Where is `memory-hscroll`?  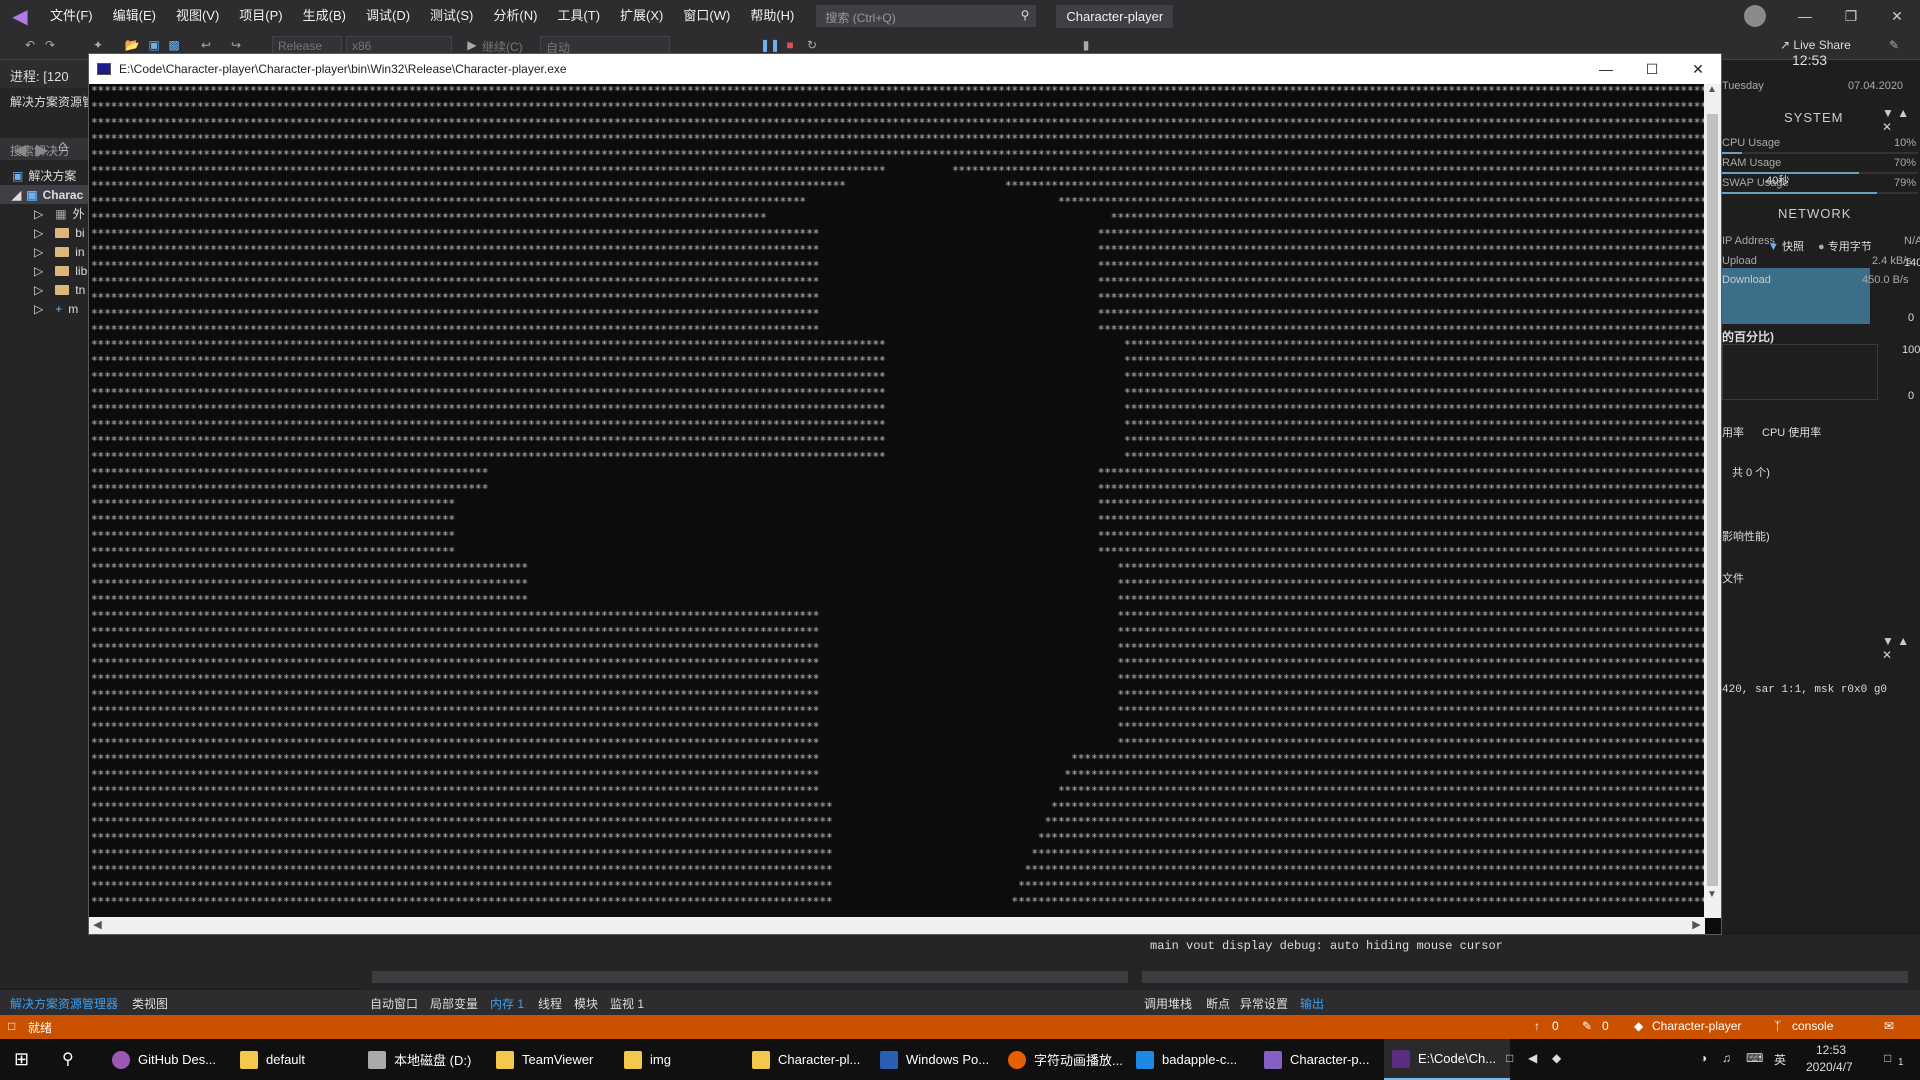
memory-hscroll is located at coordinates (750, 977).